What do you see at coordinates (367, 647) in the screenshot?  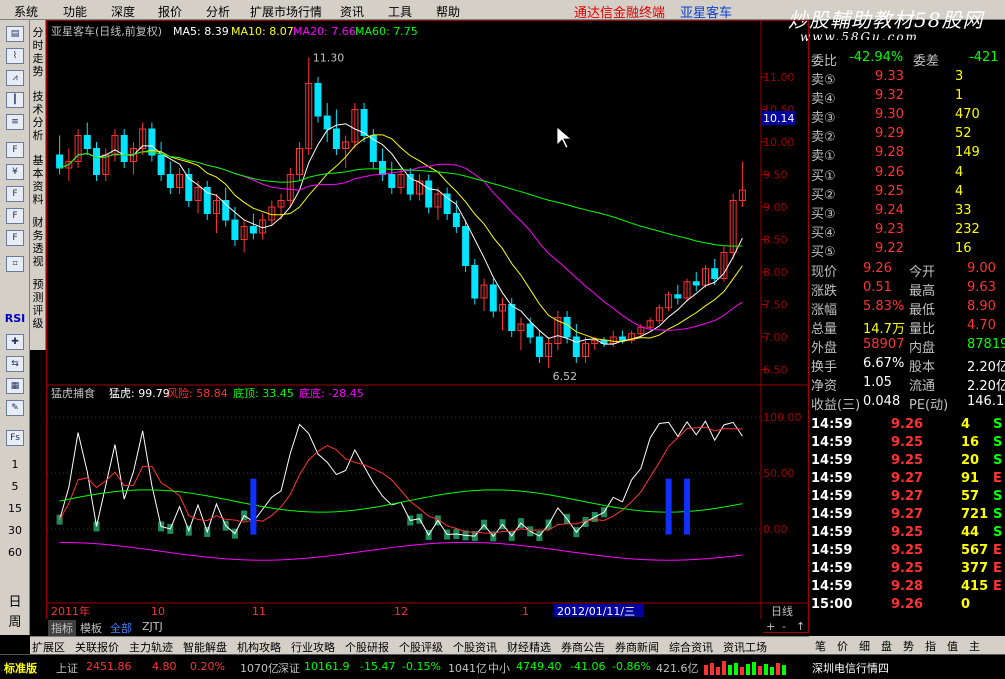 I see `category-tab: 个股研报` at bounding box center [367, 647].